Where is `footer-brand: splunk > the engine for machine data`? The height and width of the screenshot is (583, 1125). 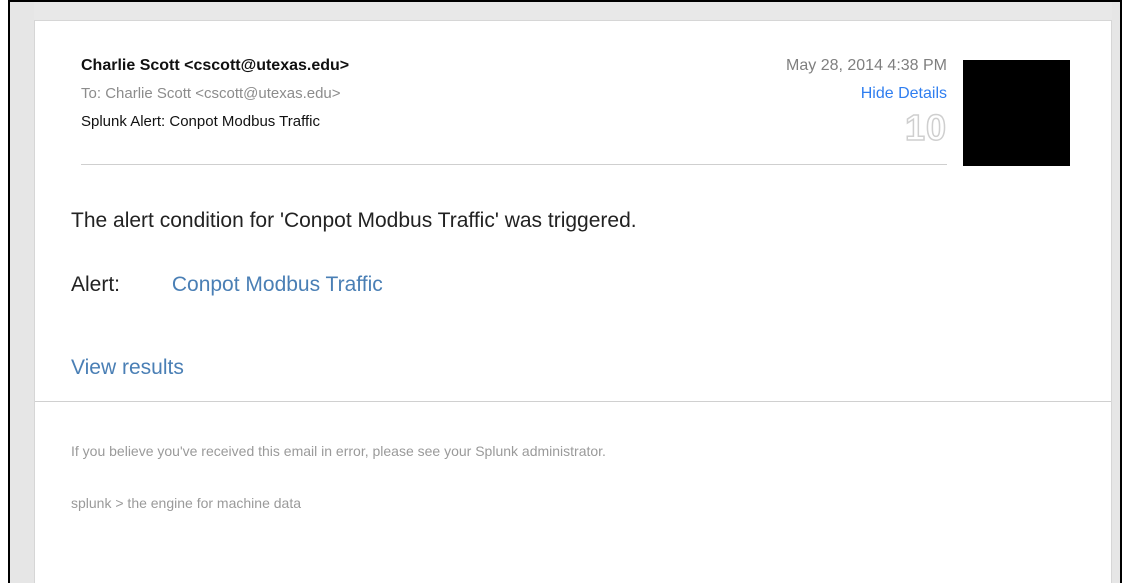
footer-brand: splunk > the engine for machine data is located at coordinates (186, 503).